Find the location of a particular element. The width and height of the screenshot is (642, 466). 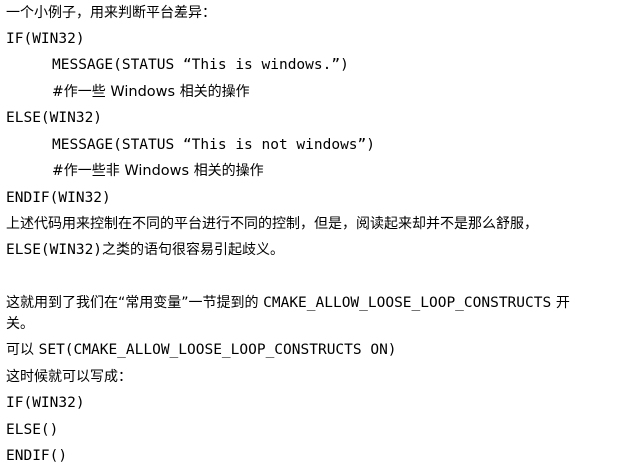

code-line: ELSE(WIN32) is located at coordinates (54, 118).